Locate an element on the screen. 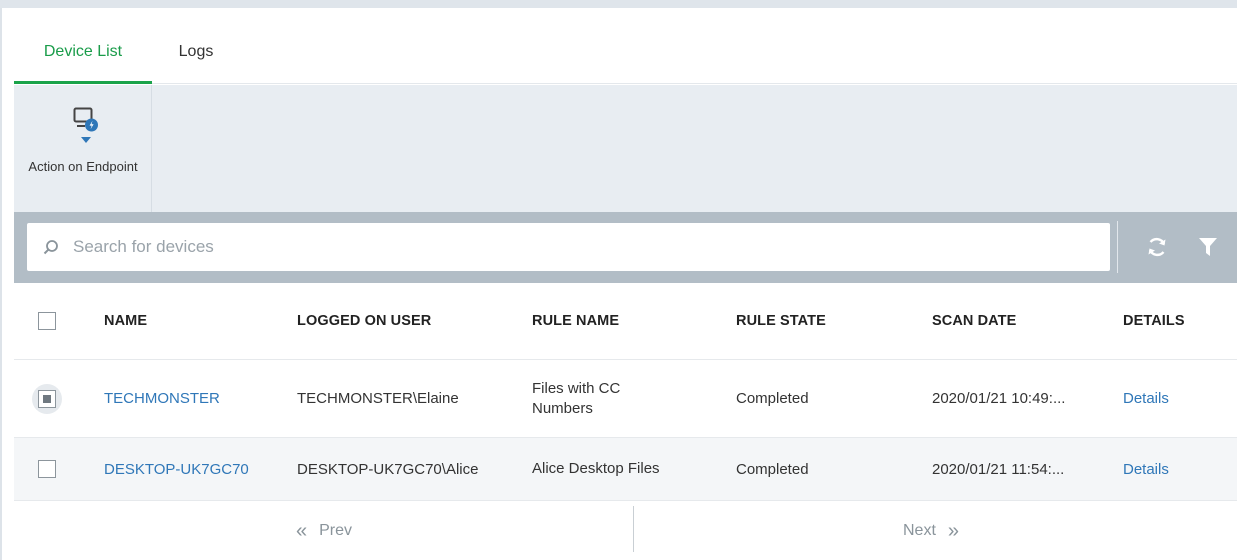 The height and width of the screenshot is (560, 1237). tab-bar: Device List Logs is located at coordinates (625, 46).